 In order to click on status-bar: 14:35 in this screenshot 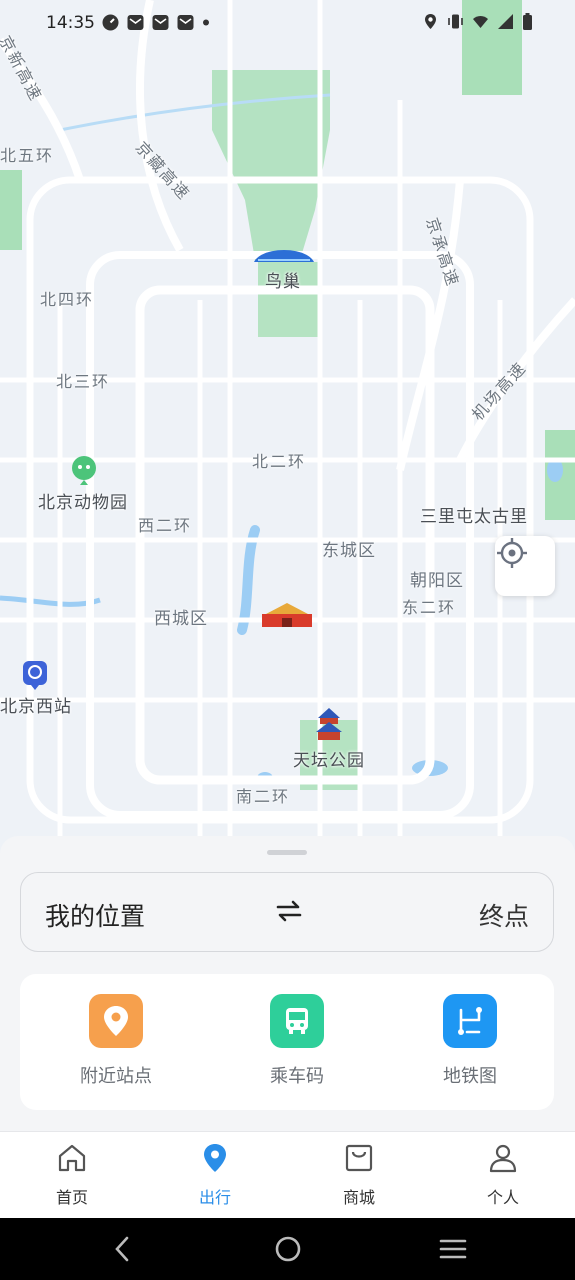, I will do `click(287, 24)`.